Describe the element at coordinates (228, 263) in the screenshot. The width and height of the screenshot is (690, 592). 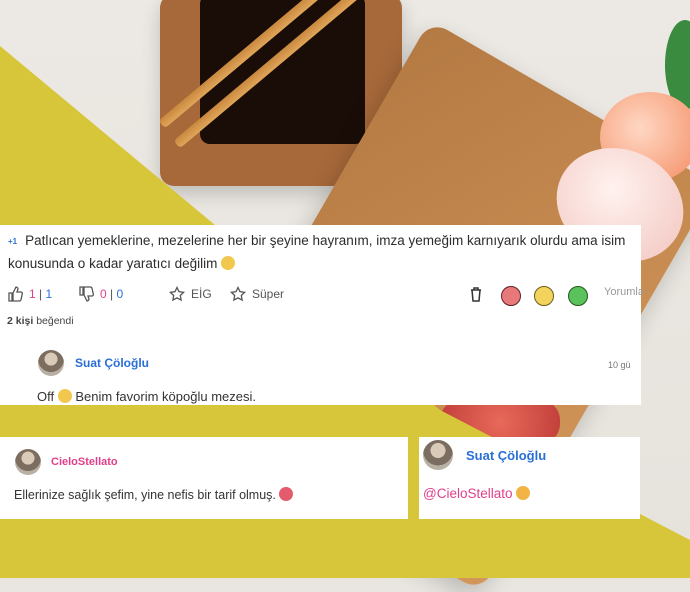
I see `laughing-emoji` at that location.